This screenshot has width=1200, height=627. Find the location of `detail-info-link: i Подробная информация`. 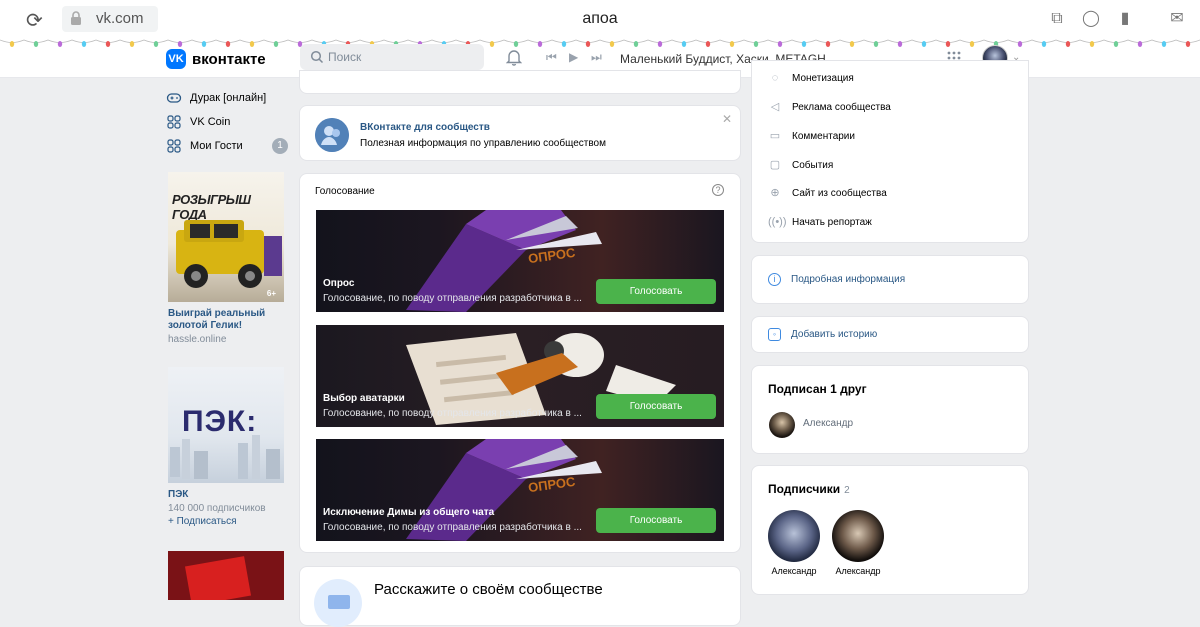

detail-info-link: i Подробная информация is located at coordinates (836, 279).